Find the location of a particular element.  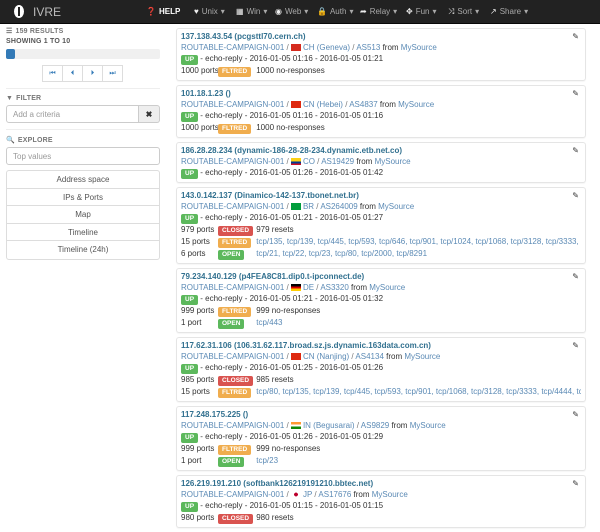

prev-page-button: ⏴ is located at coordinates (72, 73).